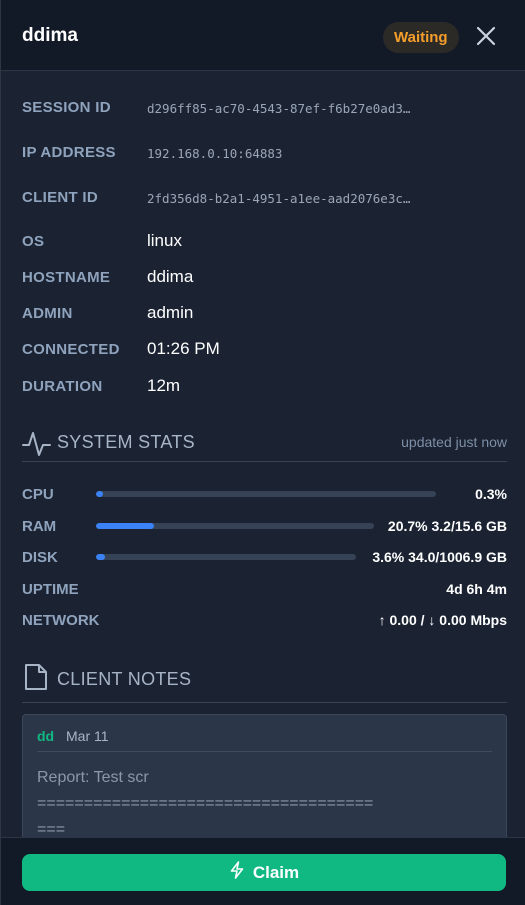 Image resolution: width=525 pixels, height=905 pixels. What do you see at coordinates (442, 620) in the screenshot?
I see `network-value: ↑ 0.00 / ↓ 0.00 Mbps` at bounding box center [442, 620].